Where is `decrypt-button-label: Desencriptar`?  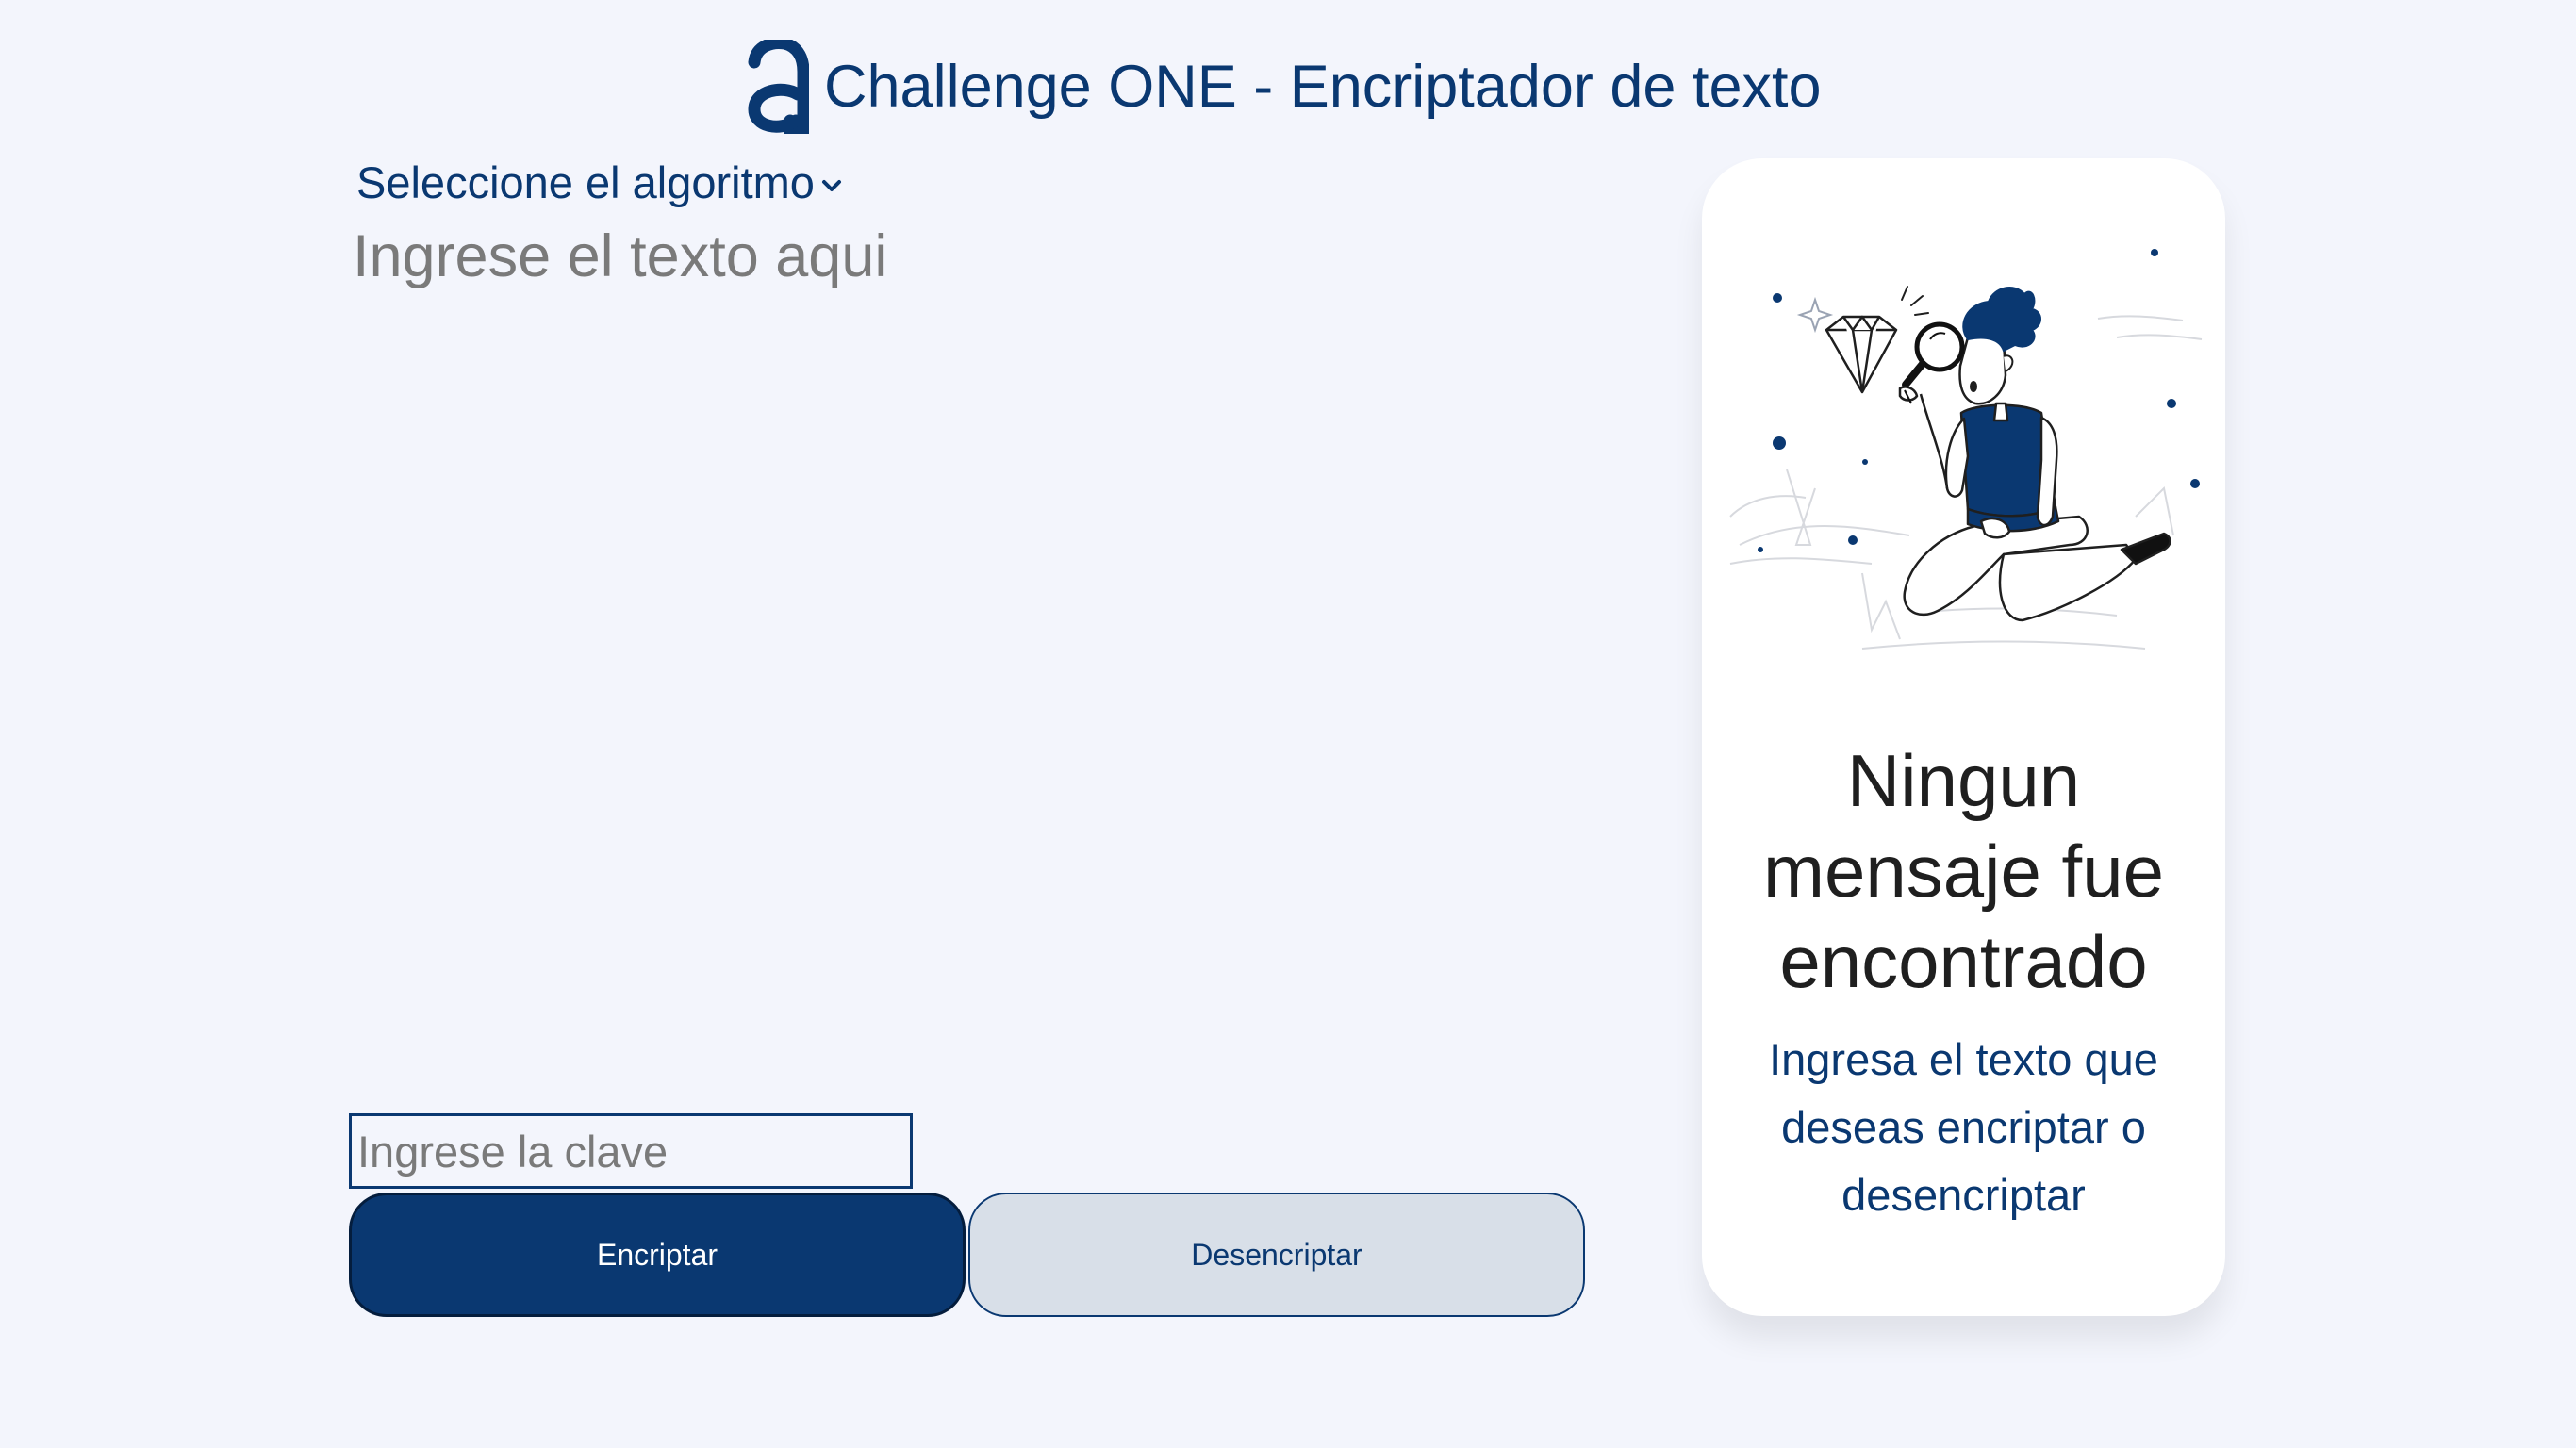 decrypt-button-label: Desencriptar is located at coordinates (1276, 1254).